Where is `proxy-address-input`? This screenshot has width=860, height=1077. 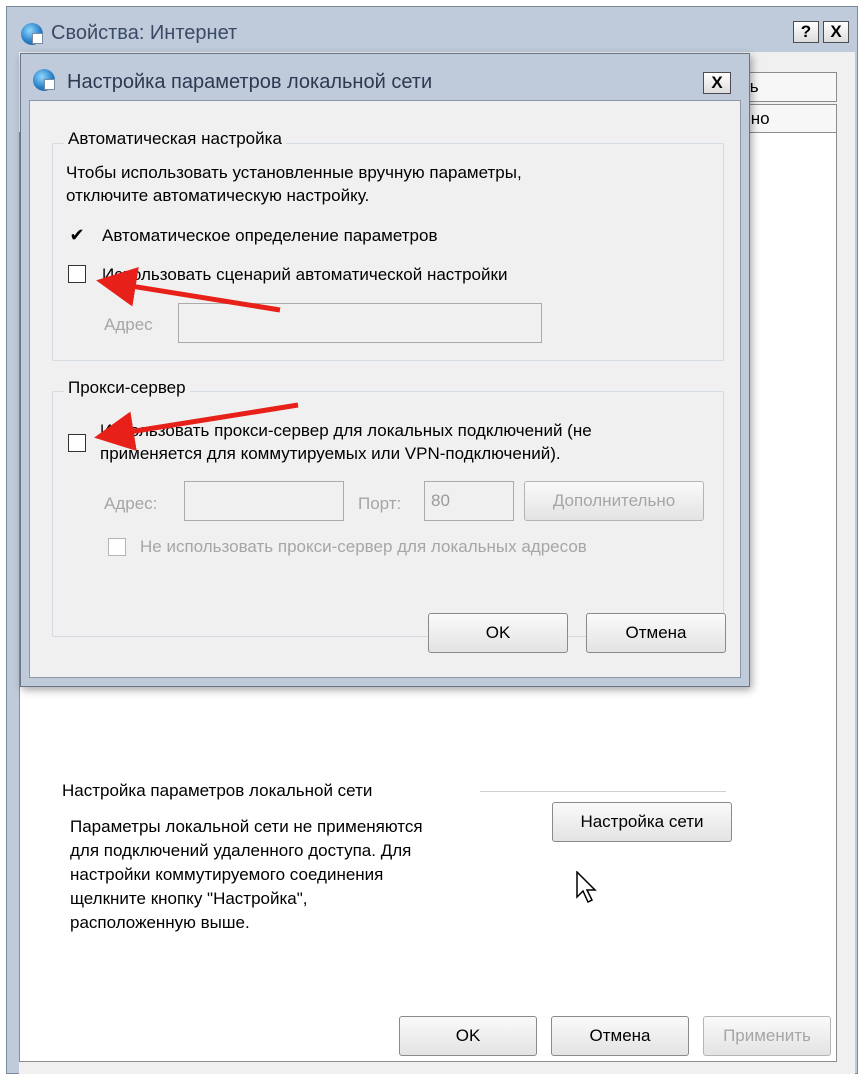 proxy-address-input is located at coordinates (264, 501).